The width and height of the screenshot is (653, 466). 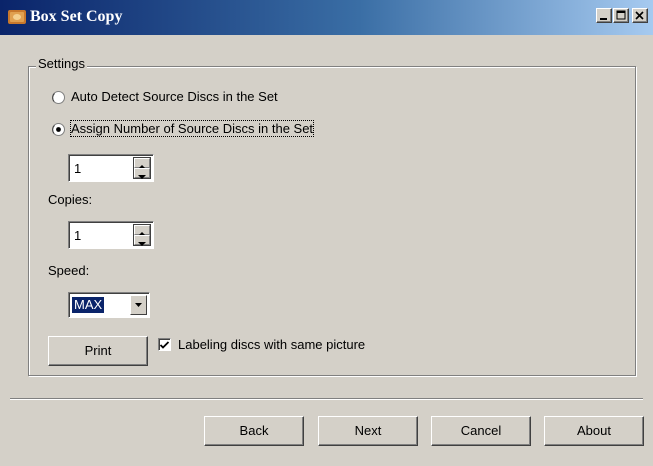 I want to click on radio-assign-number-label: Assign Number of Source Discs in the Set, so click(x=192, y=128).